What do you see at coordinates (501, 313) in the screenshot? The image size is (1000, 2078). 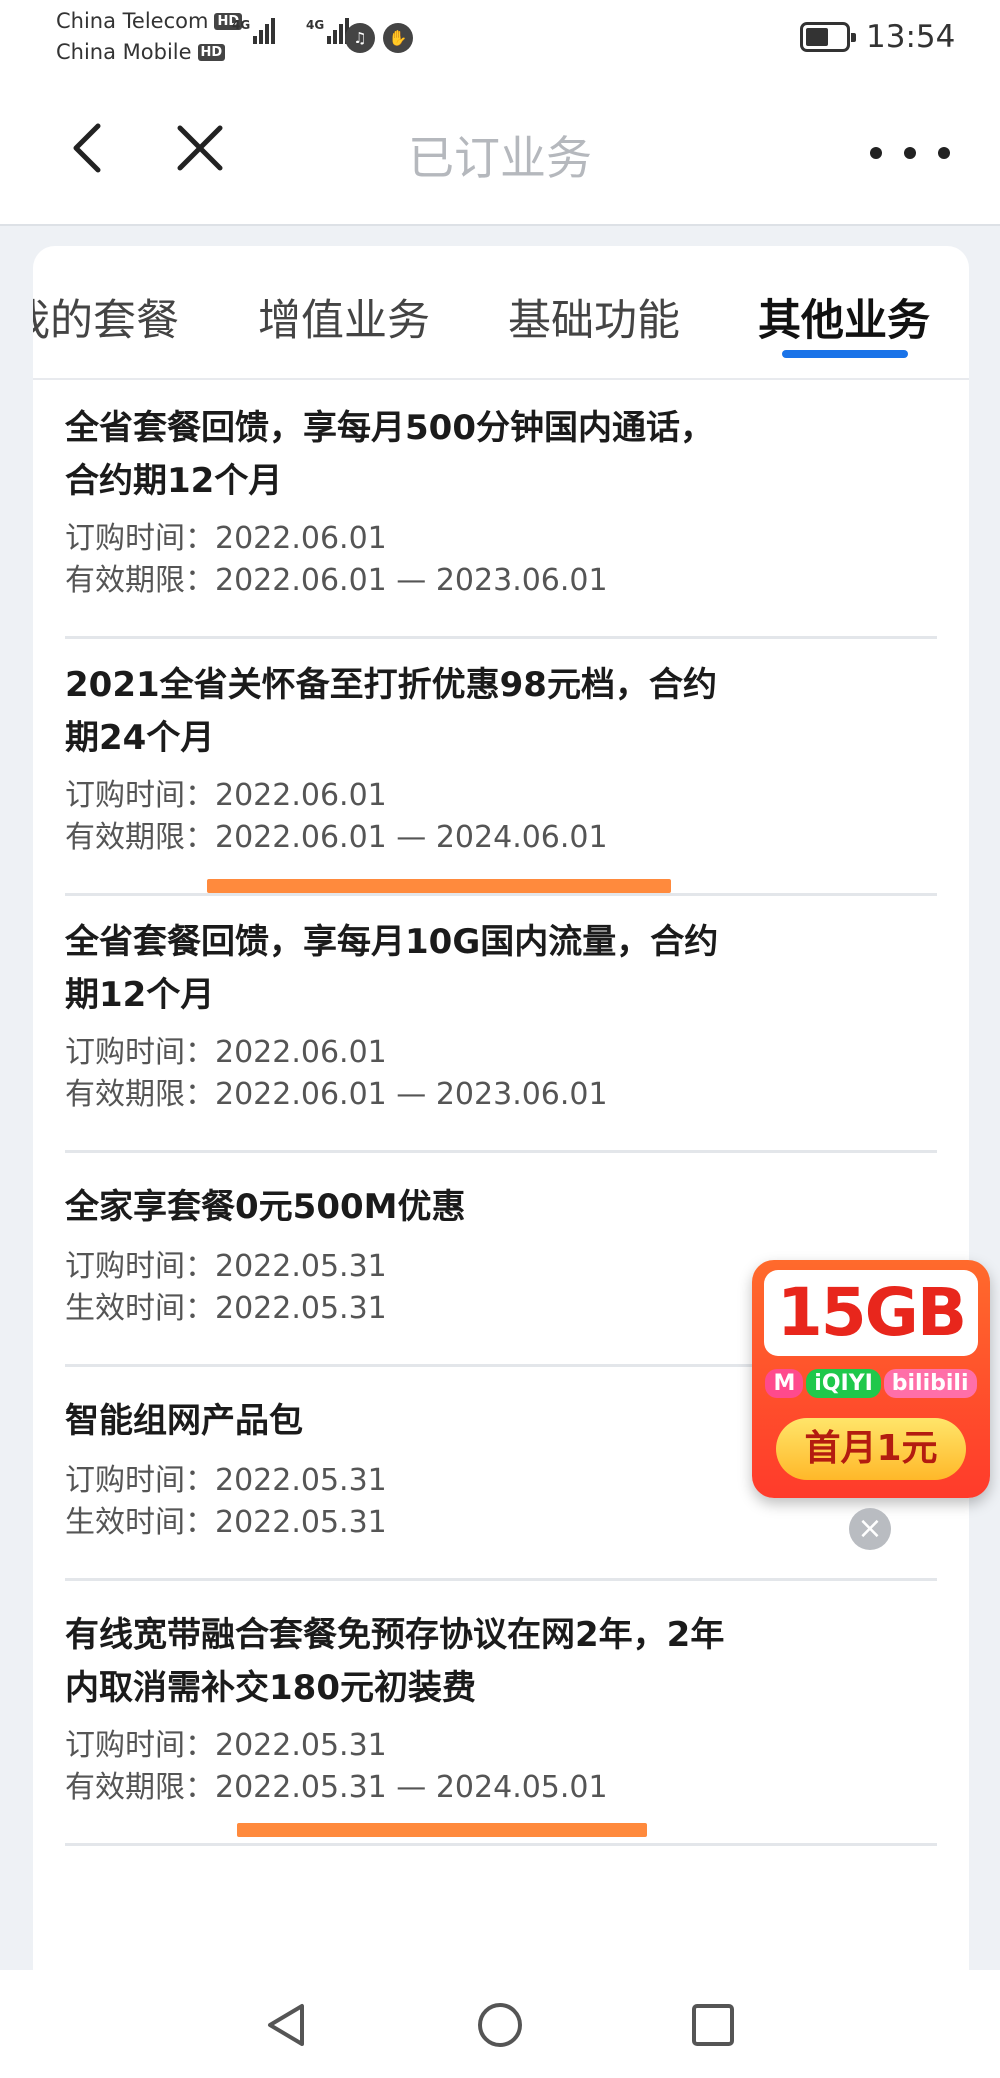 I see `tab-bar: 我的套餐 增值业务 基础功能 其他业务` at bounding box center [501, 313].